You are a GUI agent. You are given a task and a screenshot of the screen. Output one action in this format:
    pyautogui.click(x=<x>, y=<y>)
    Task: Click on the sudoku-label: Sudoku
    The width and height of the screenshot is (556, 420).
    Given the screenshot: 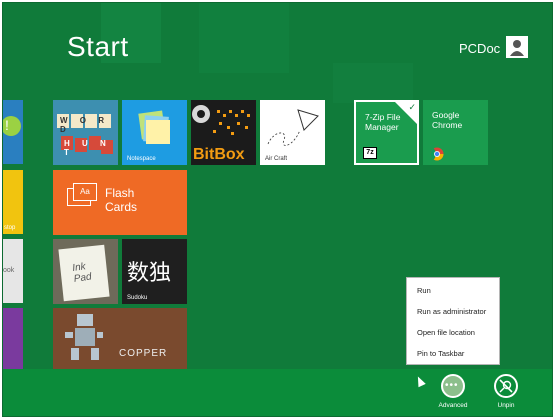 What is the action you would take?
    pyautogui.click(x=137, y=298)
    